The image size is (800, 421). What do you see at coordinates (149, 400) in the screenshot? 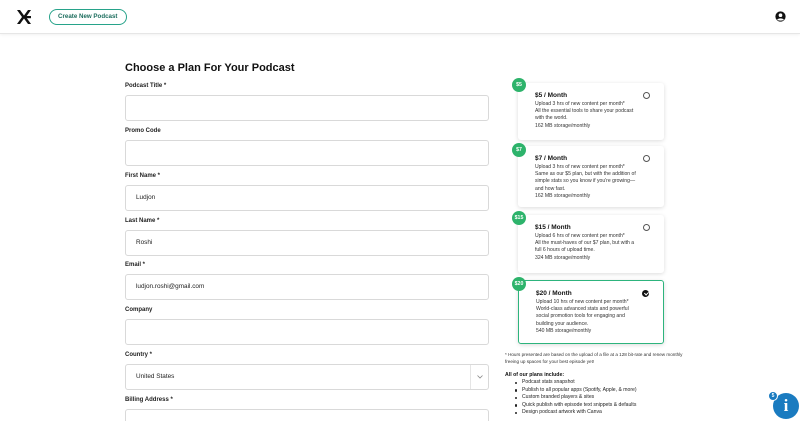
I see `billing-address-label: Billing Address *` at bounding box center [149, 400].